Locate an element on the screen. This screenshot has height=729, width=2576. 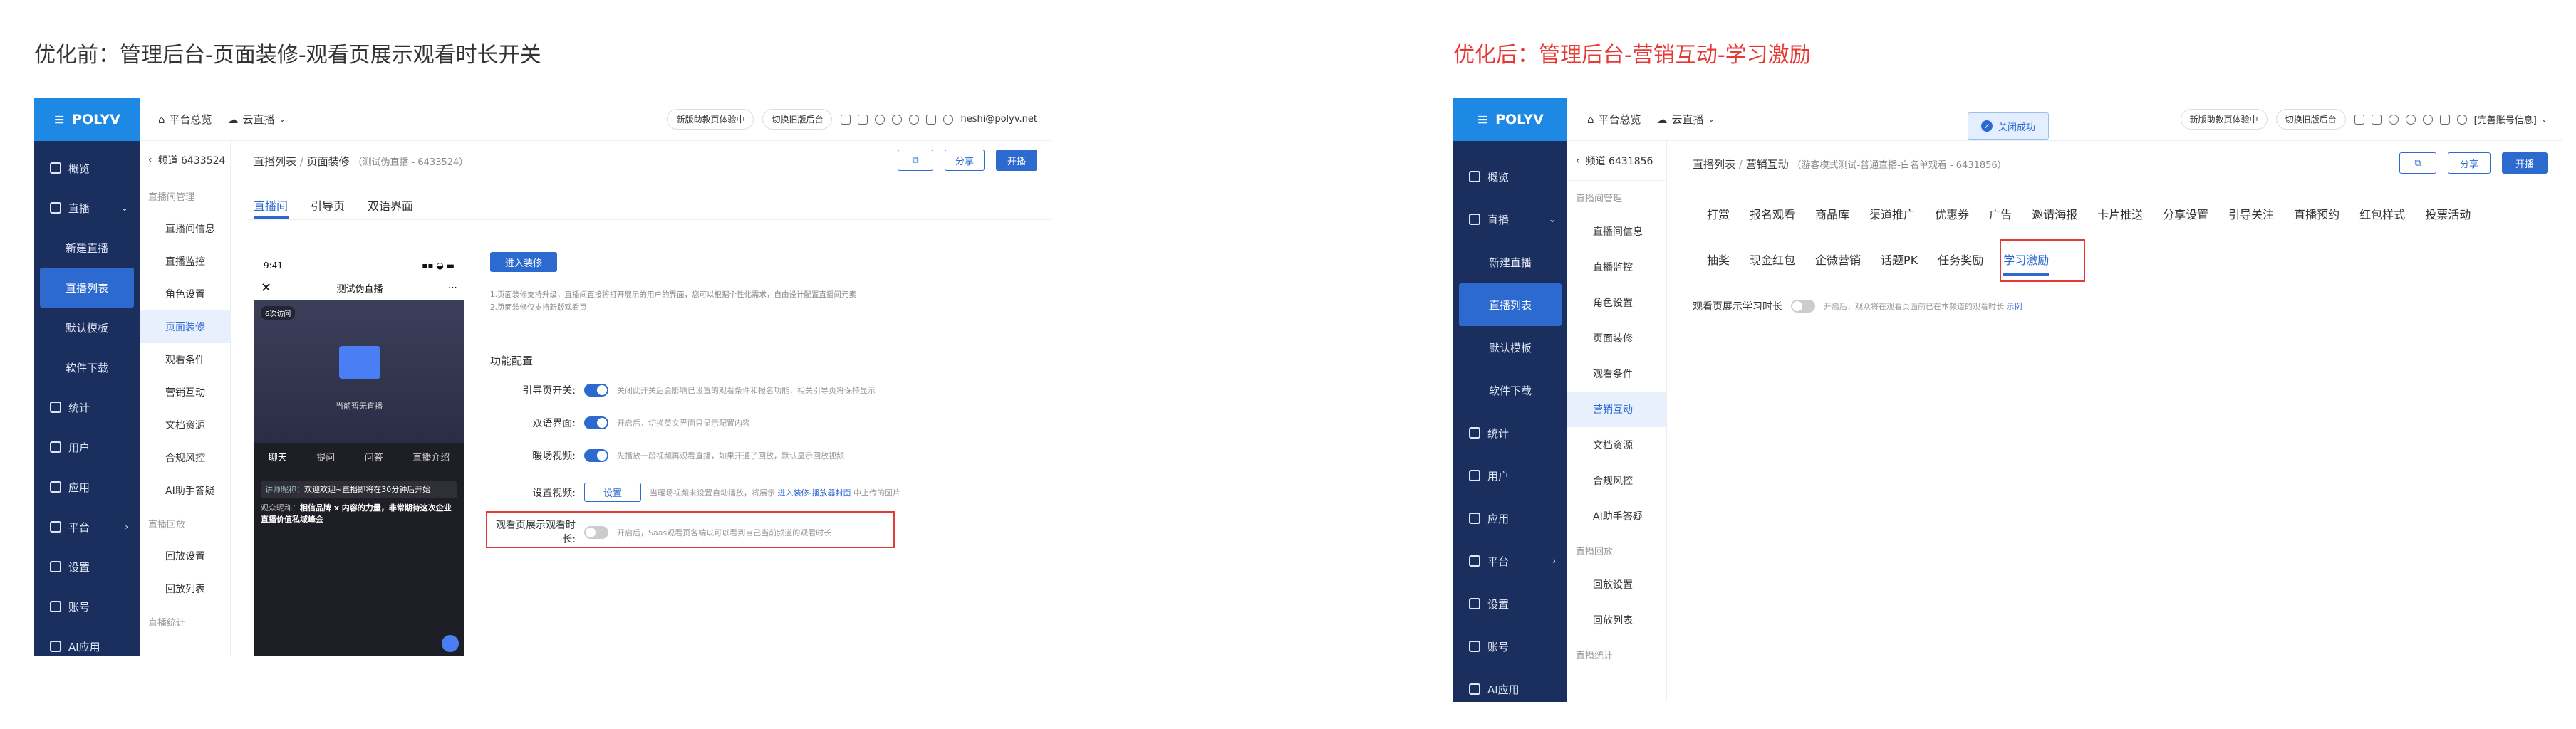
marketing-tab: 邀请海报 is located at coordinates (2054, 213).